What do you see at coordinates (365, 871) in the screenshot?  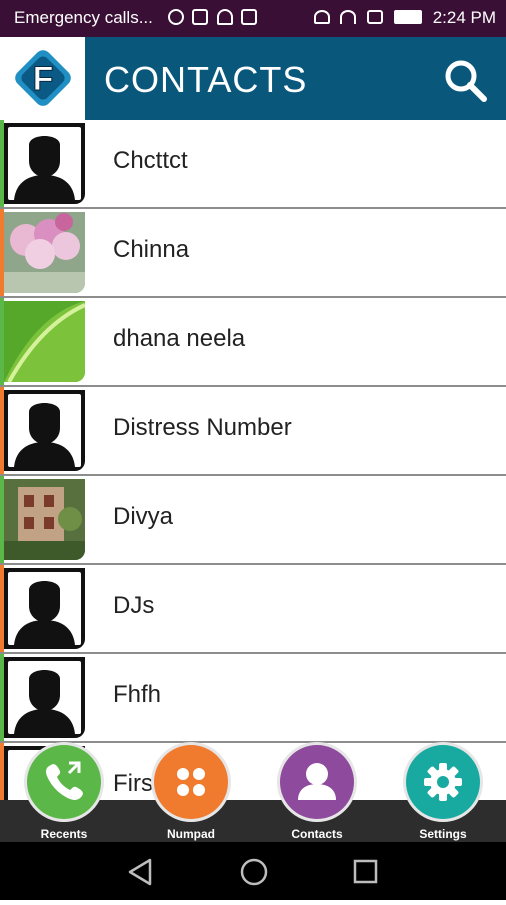 I see `recent-apps-icon` at bounding box center [365, 871].